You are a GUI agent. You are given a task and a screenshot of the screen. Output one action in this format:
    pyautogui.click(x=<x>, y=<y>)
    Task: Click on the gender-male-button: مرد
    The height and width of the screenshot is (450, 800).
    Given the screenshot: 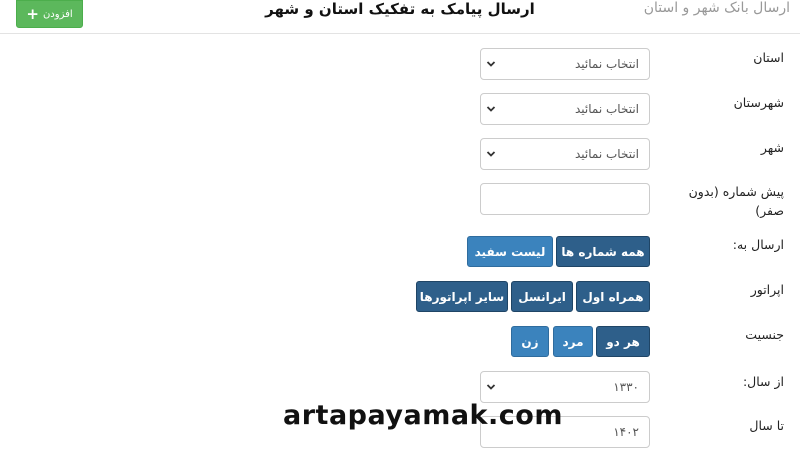 What is the action you would take?
    pyautogui.click(x=573, y=341)
    